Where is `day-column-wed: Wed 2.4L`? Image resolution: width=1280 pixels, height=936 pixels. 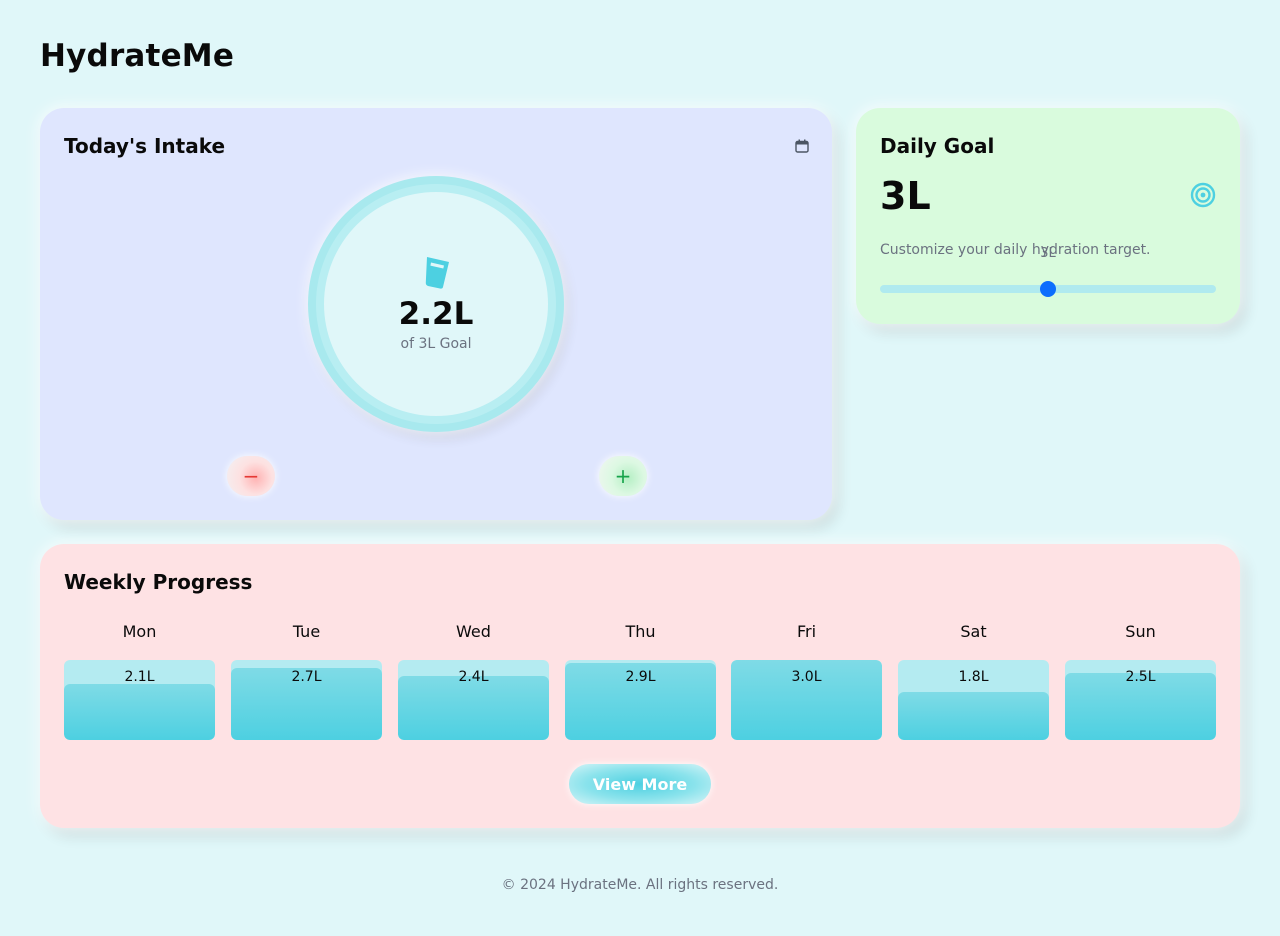 day-column-wed: Wed 2.4L is located at coordinates (473, 680).